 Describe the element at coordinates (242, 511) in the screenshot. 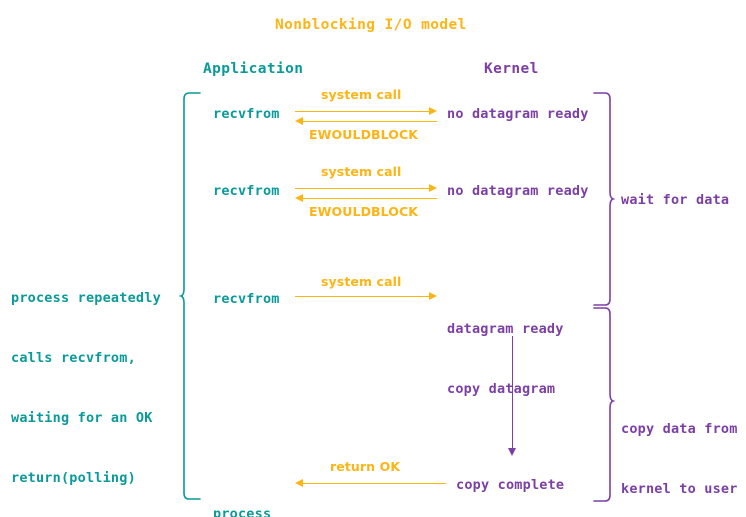

I see `step-4-app-result-line-1: process` at that location.